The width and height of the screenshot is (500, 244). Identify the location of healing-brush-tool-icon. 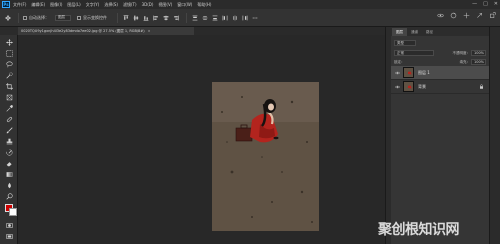
(9, 119).